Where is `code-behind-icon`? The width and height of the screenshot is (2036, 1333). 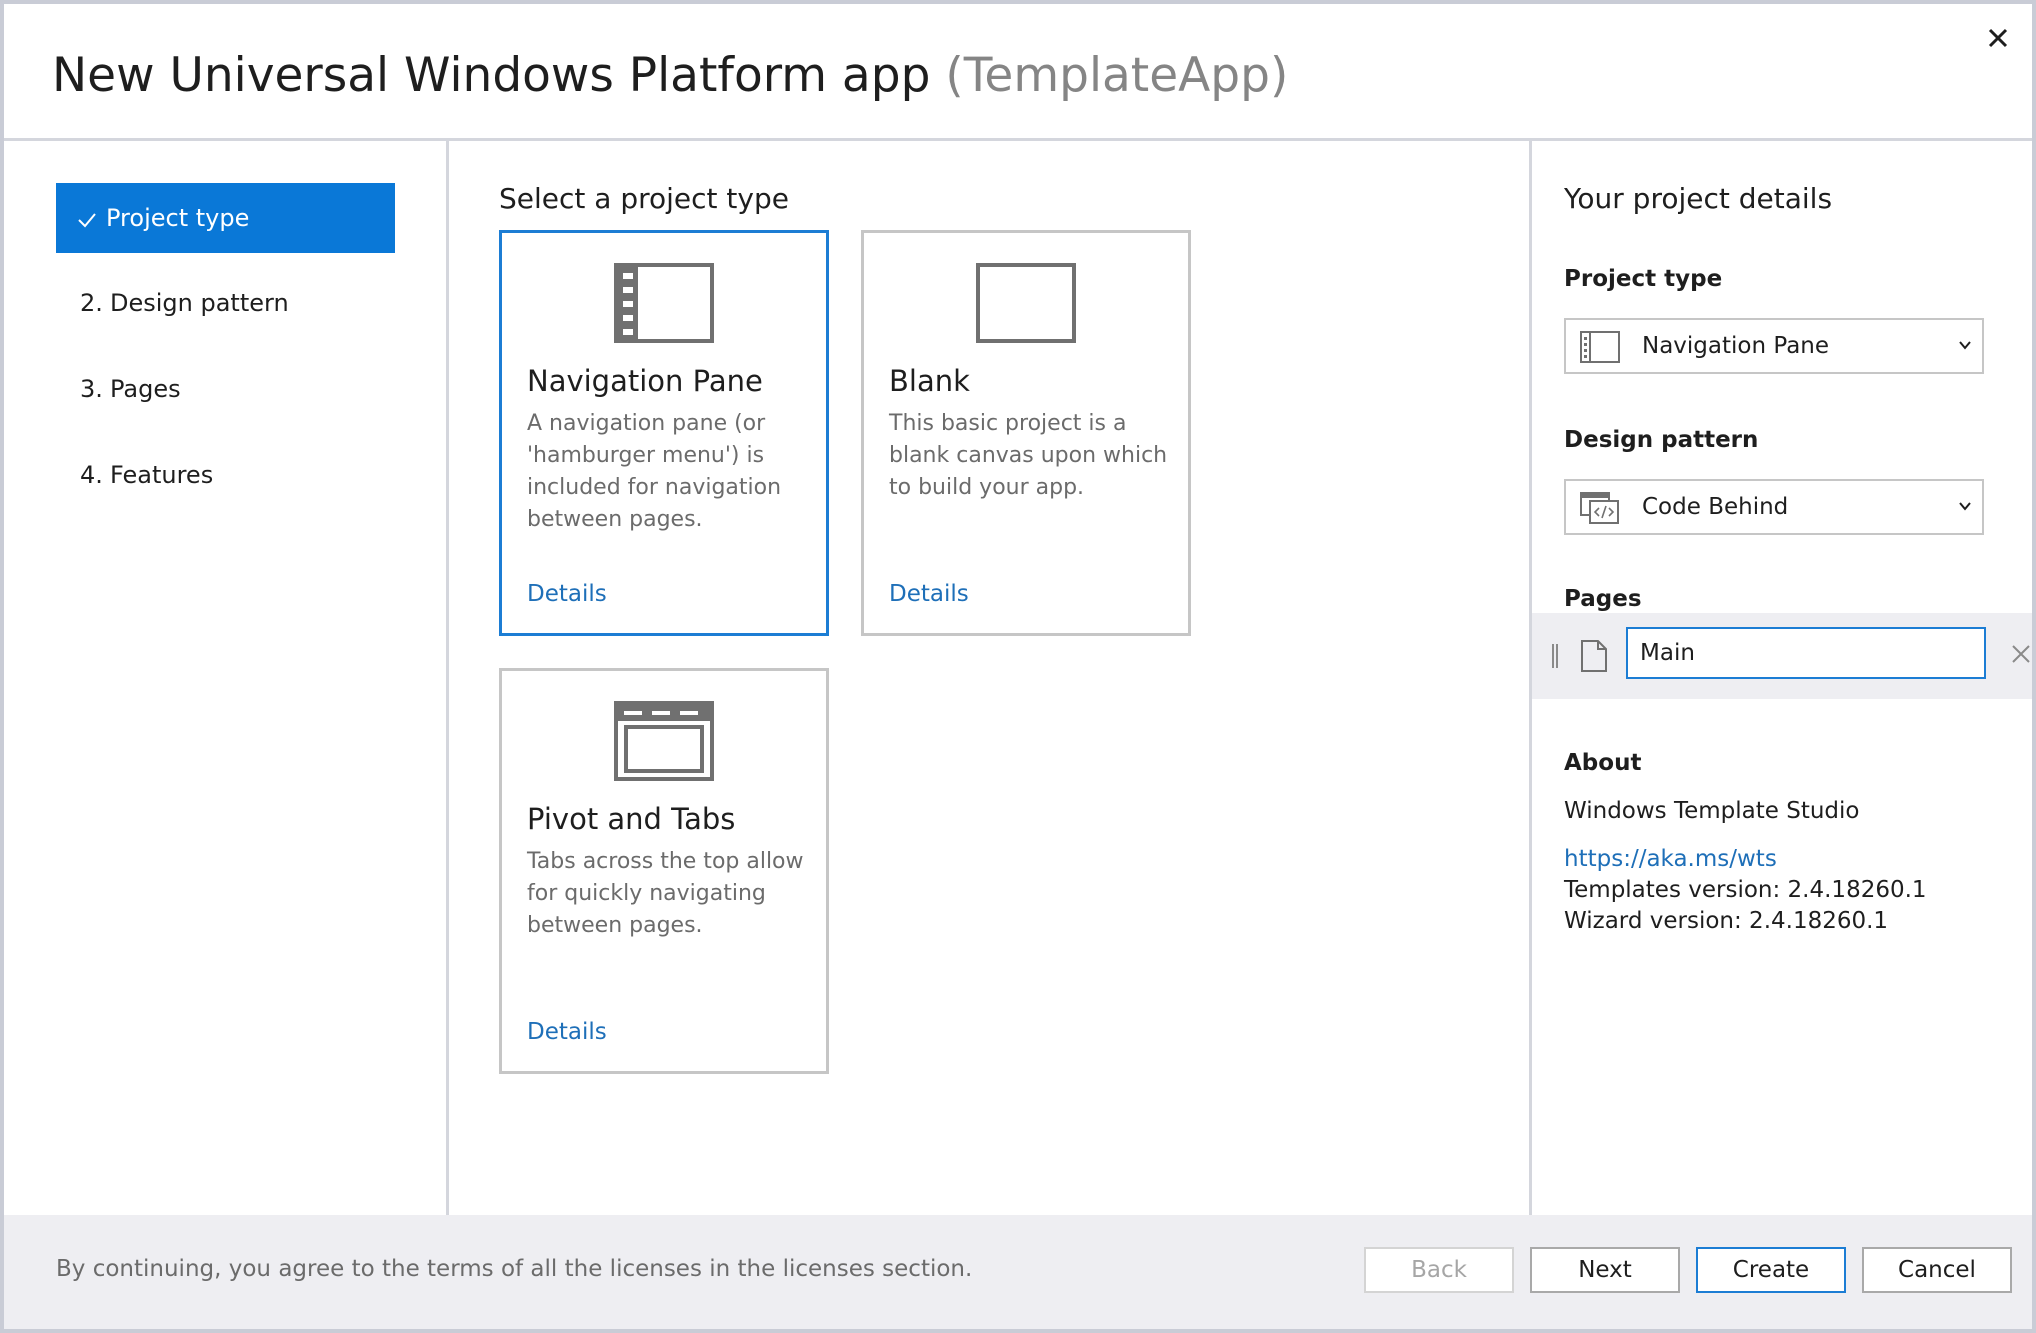 code-behind-icon is located at coordinates (1599, 508).